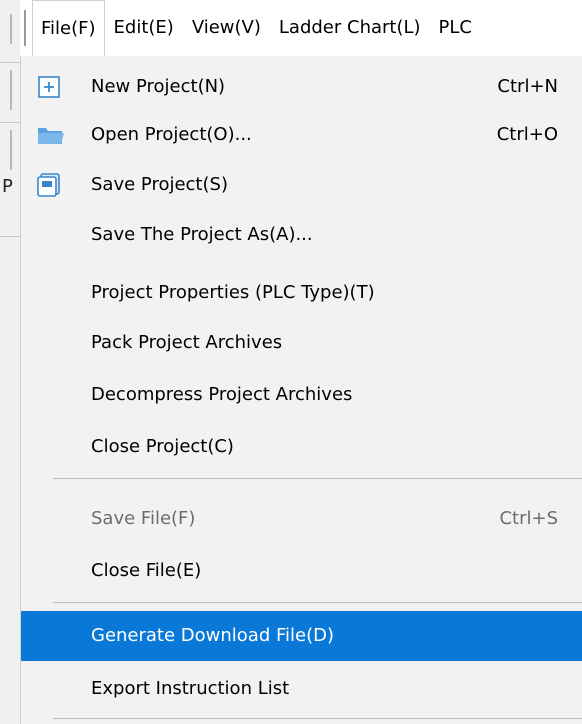  Describe the element at coordinates (50, 135) in the screenshot. I see `folder-open-icon` at that location.